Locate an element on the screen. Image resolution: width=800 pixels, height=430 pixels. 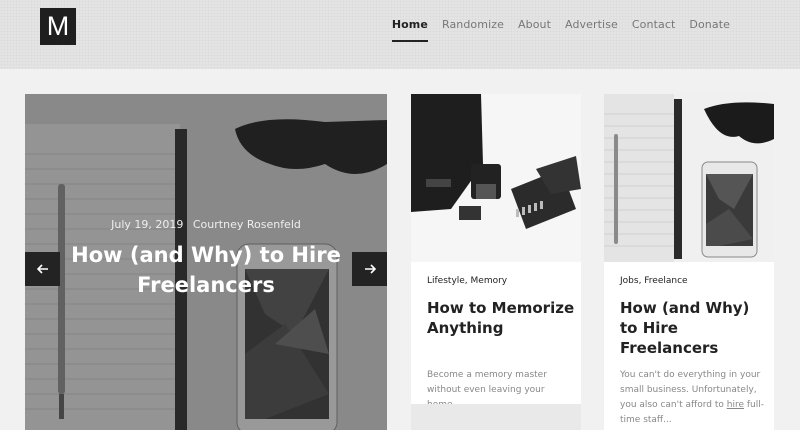
site-logo: M is located at coordinates (58, 26).